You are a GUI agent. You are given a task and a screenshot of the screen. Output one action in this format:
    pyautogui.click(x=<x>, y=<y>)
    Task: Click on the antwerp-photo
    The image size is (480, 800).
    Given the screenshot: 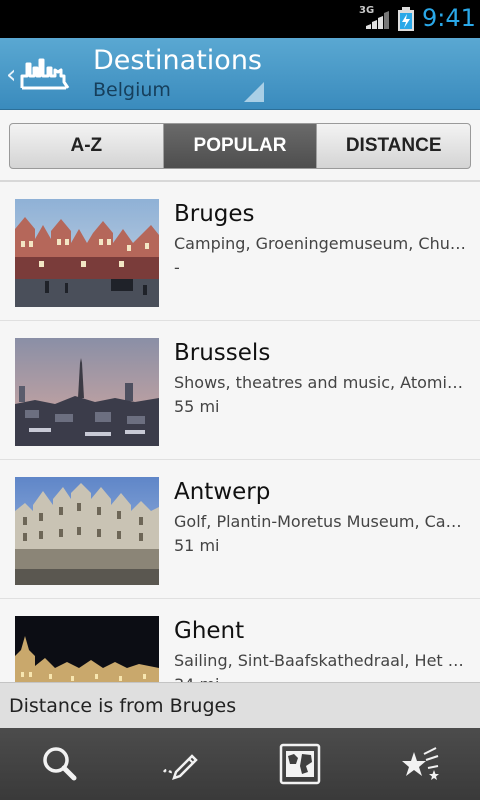 What is the action you would take?
    pyautogui.click(x=87, y=531)
    